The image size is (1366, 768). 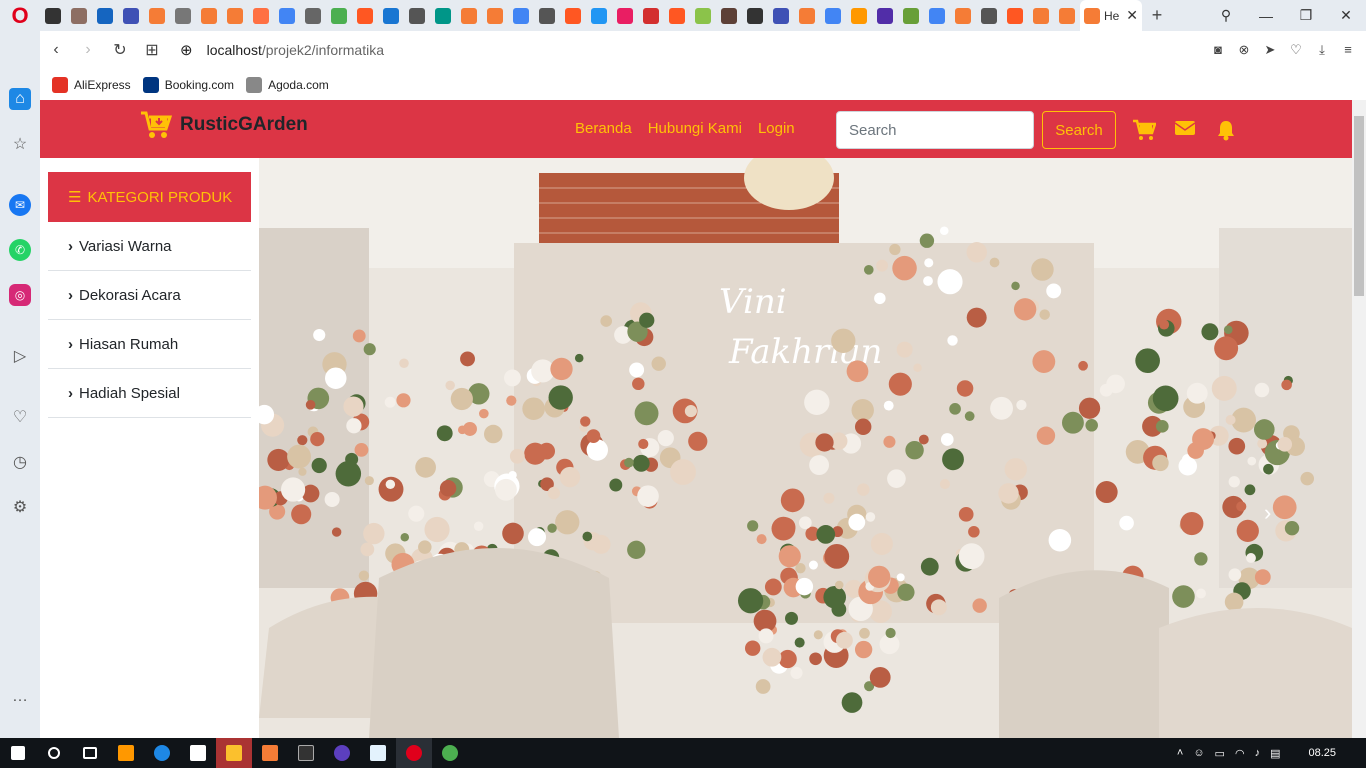 What do you see at coordinates (378, 753) in the screenshot?
I see `notepad-icon` at bounding box center [378, 753].